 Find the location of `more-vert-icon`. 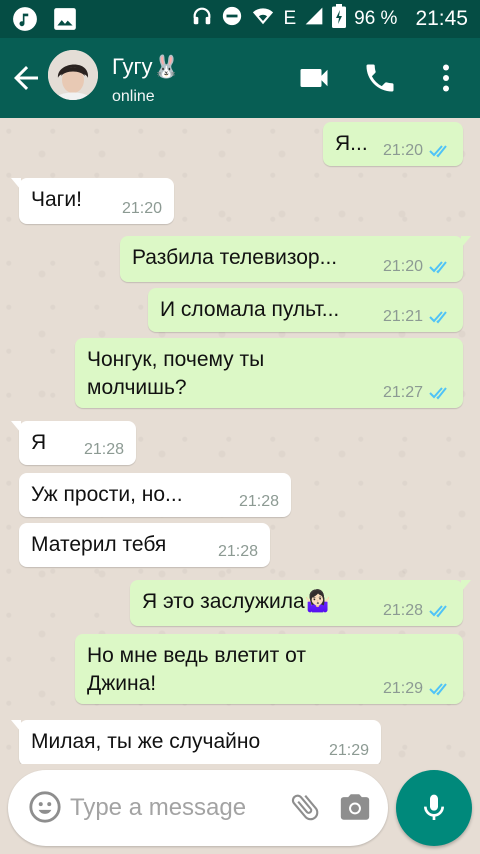

more-vert-icon is located at coordinates (446, 78).